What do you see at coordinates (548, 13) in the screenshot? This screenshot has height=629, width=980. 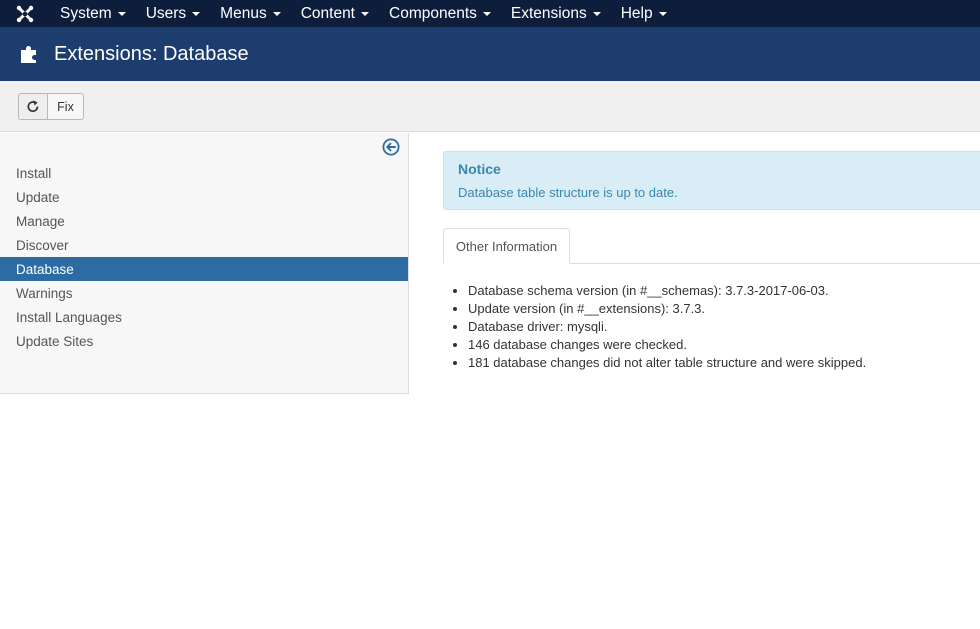 I see `nav-menu-label: Extensions` at bounding box center [548, 13].